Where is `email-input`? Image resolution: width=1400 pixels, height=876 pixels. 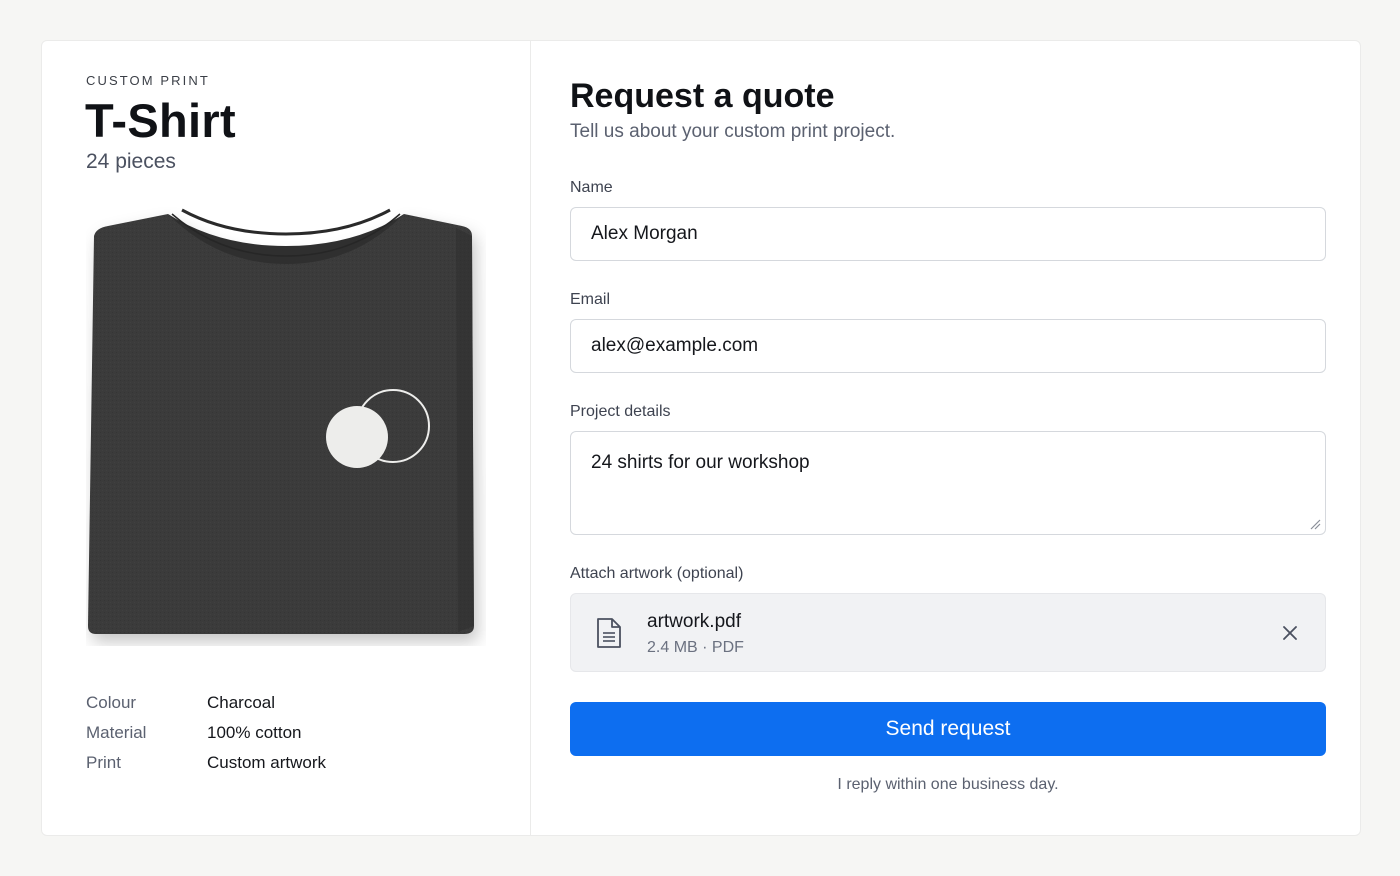
email-input is located at coordinates (948, 346).